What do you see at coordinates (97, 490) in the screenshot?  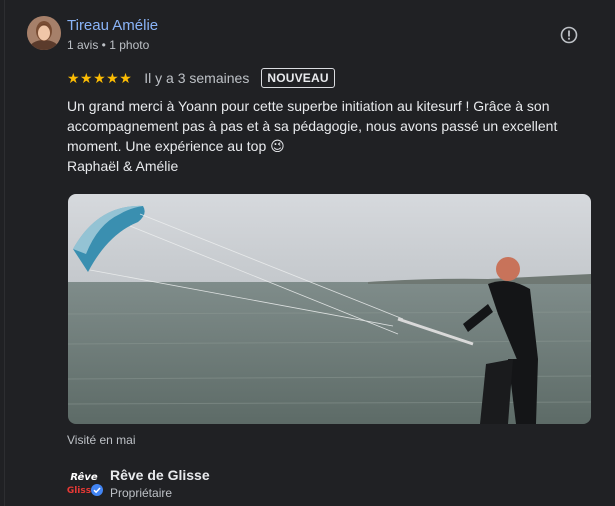 I see `verified-check-icon` at bounding box center [97, 490].